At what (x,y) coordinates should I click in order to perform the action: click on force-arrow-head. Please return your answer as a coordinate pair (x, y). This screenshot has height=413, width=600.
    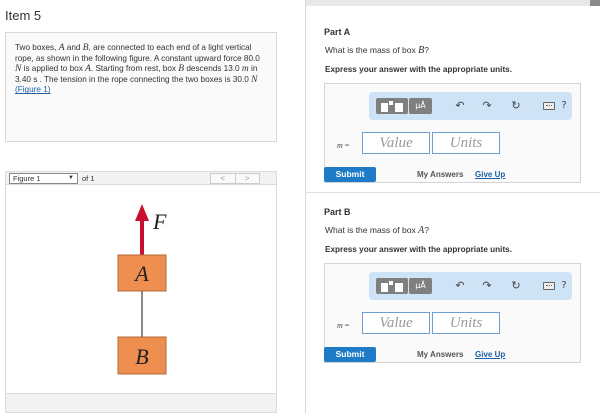
    Looking at the image, I should click on (142, 212).